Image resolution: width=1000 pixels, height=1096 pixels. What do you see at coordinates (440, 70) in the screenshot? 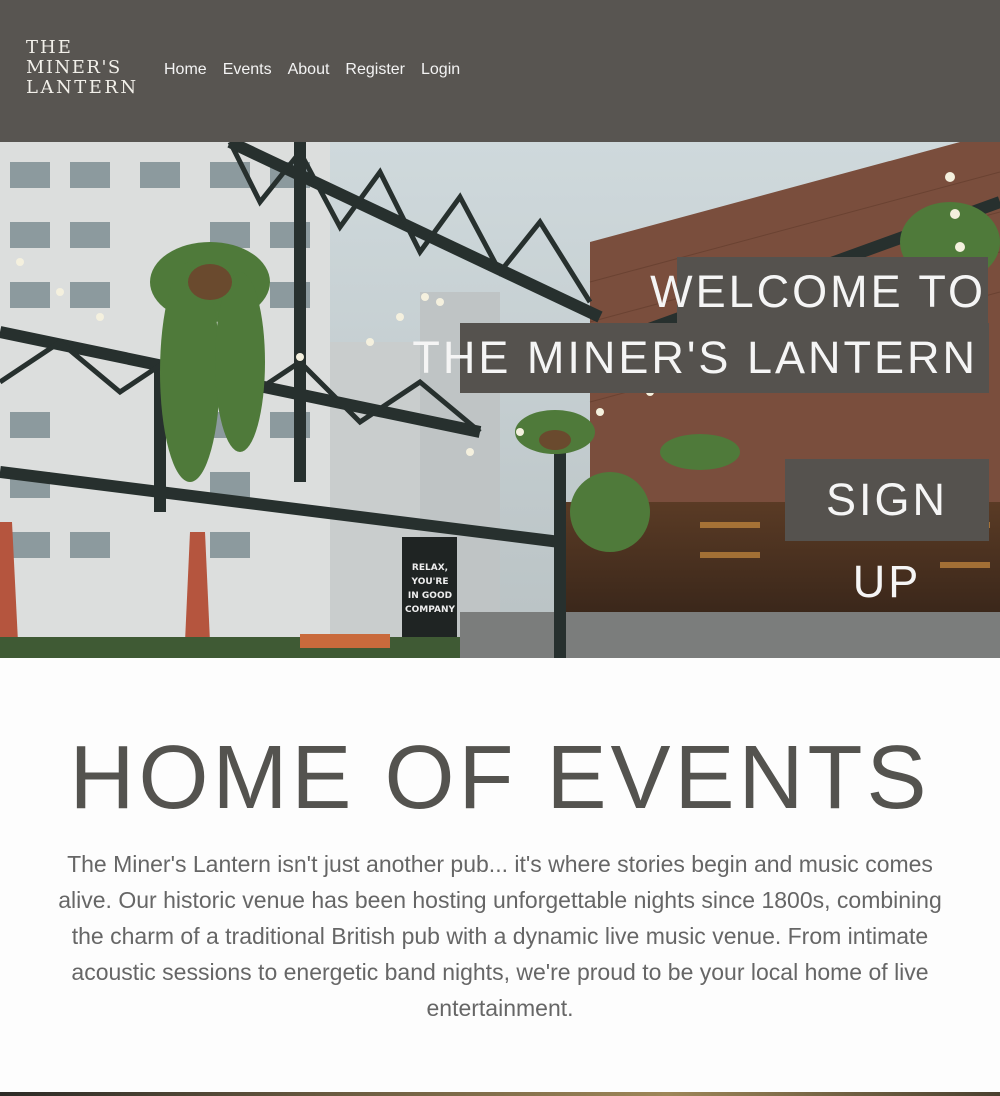
I see `nav-login: Login` at bounding box center [440, 70].